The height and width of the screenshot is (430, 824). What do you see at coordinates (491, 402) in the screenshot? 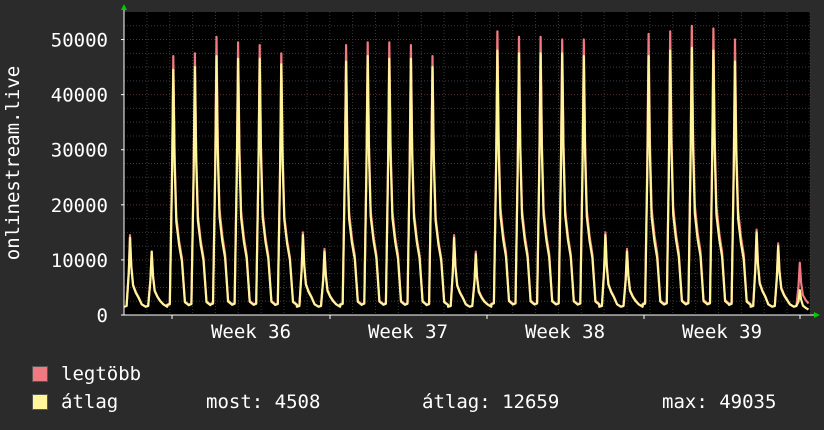
I see `stat-average: átlag: 12659` at bounding box center [491, 402].